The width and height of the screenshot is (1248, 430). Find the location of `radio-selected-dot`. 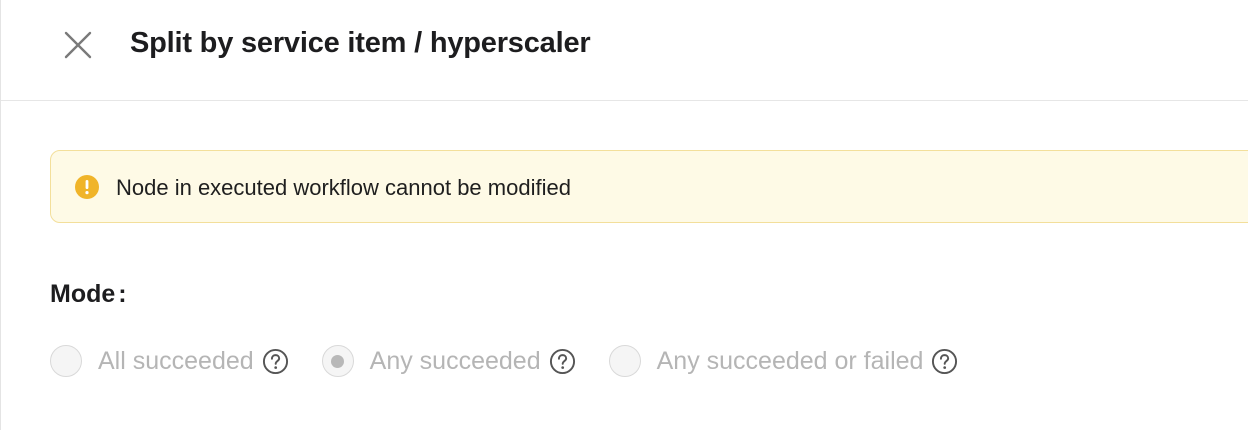

radio-selected-dot is located at coordinates (338, 361).